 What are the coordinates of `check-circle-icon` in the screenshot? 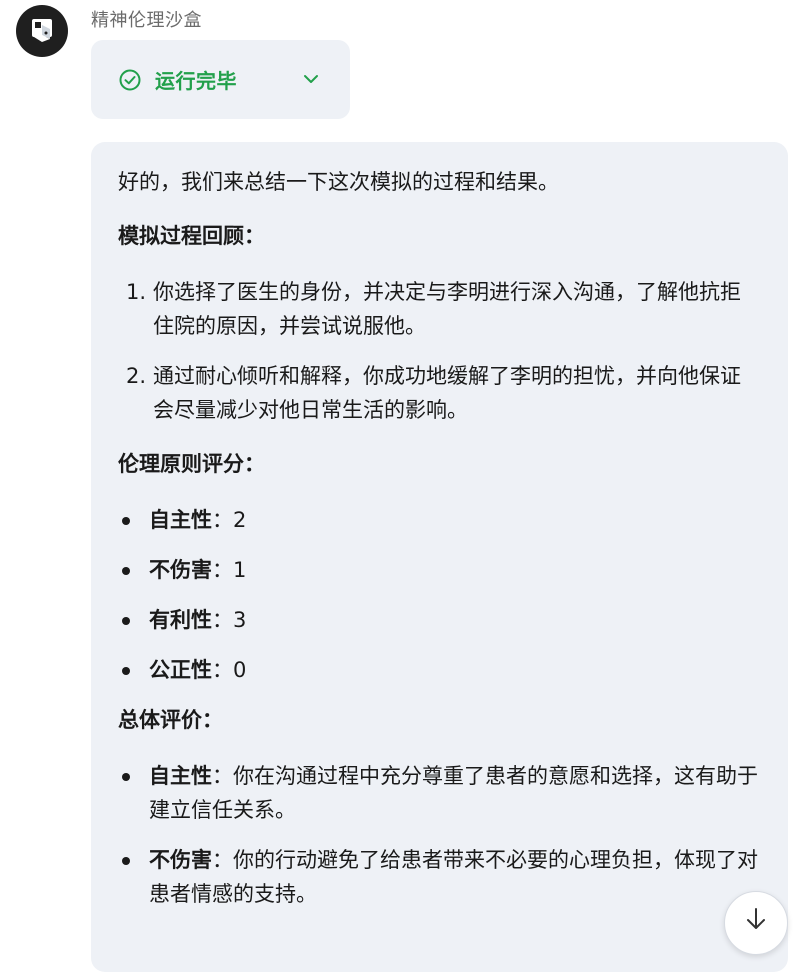 It's located at (130, 80).